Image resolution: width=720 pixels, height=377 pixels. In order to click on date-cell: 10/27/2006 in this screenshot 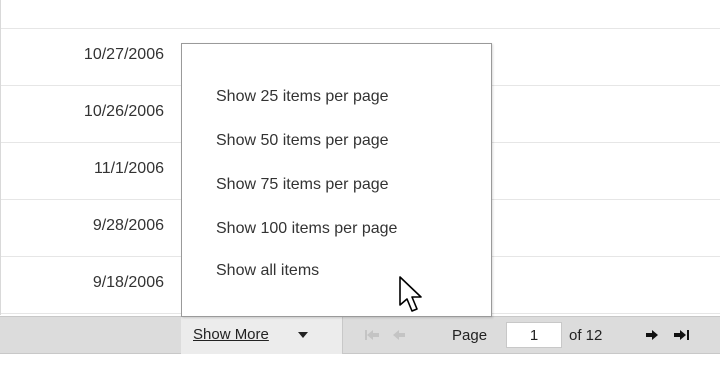, I will do `click(123, 54)`.